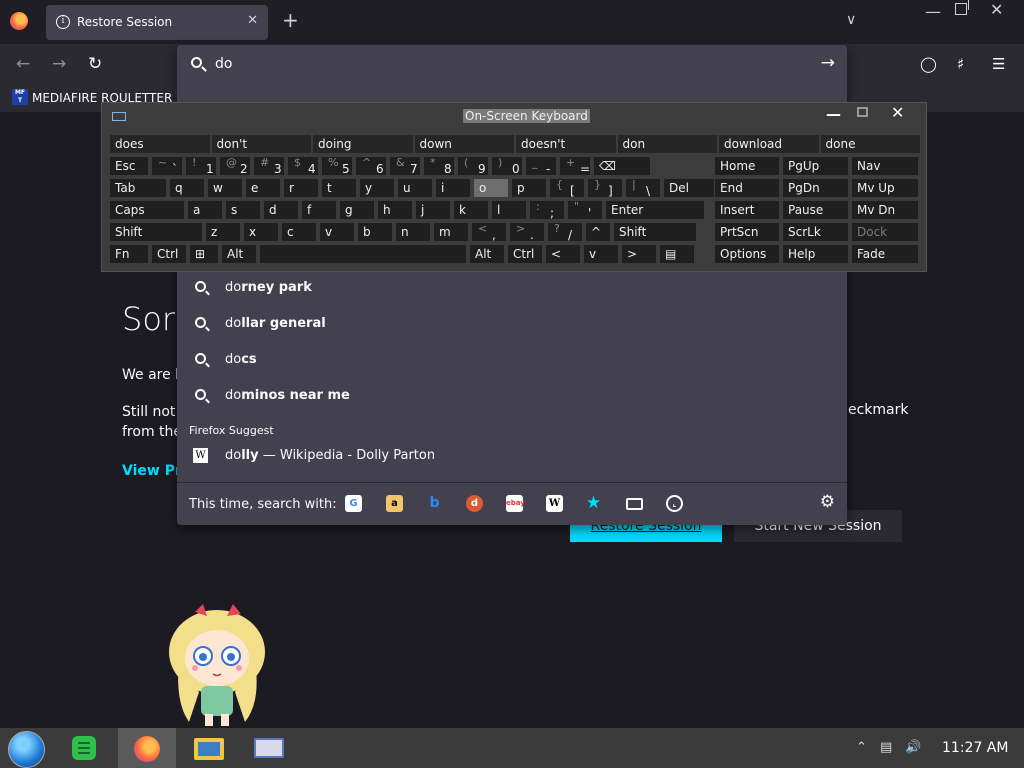 Image resolution: width=1024 pixels, height=768 pixels. Describe the element at coordinates (512, 65) in the screenshot. I see `urlbar-input-row: do →` at that location.